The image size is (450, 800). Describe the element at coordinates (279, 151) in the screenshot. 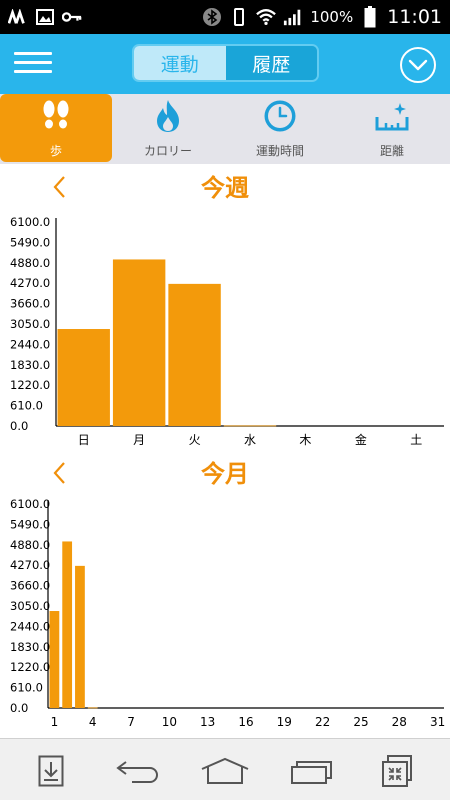

I see `category-label-duration: 運動時間` at that location.